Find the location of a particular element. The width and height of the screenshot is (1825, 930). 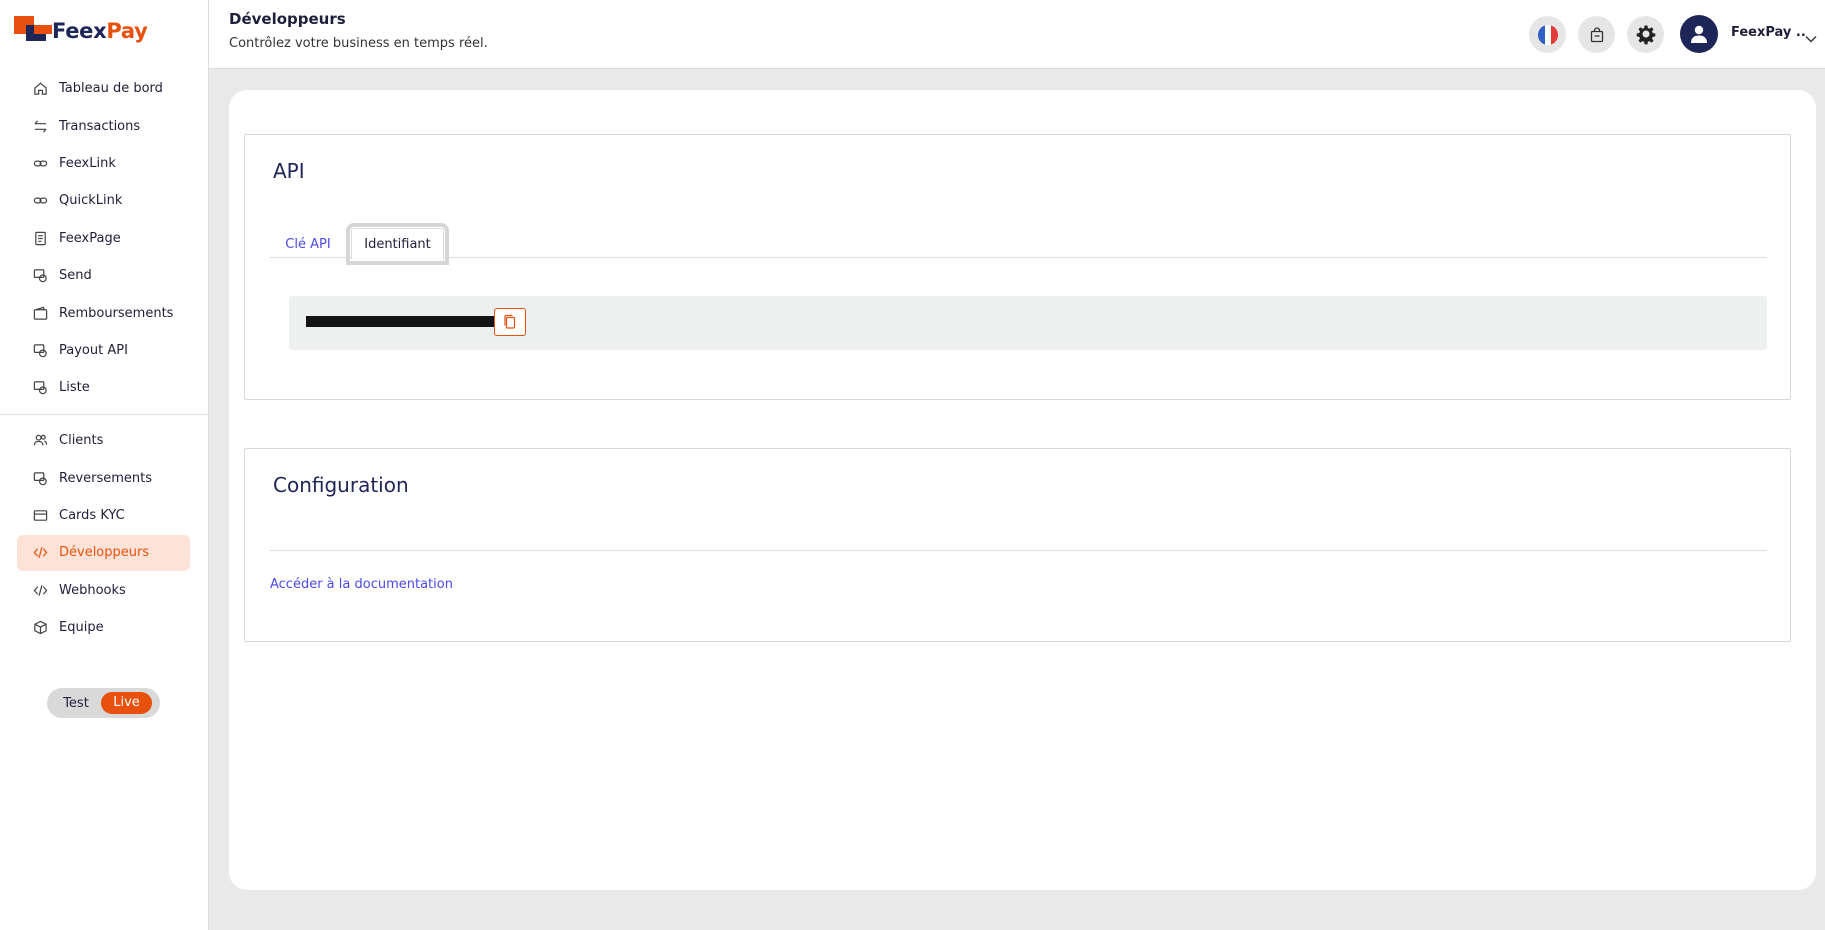

feexpay-logo: FeexPay is located at coordinates (81, 31).